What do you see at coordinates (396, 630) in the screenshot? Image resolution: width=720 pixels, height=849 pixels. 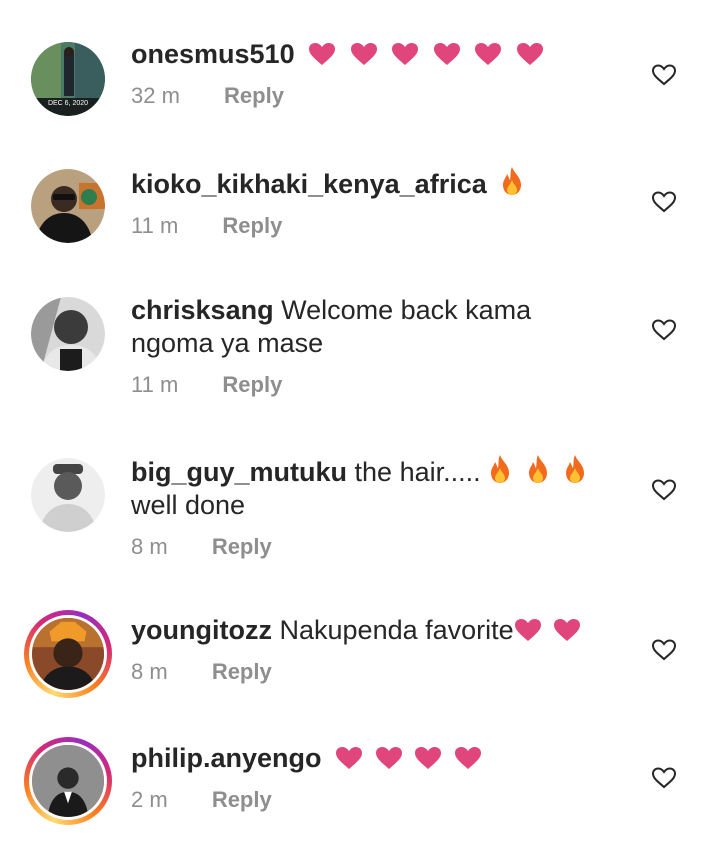 I see `comment-text: Nakupenda favorite` at bounding box center [396, 630].